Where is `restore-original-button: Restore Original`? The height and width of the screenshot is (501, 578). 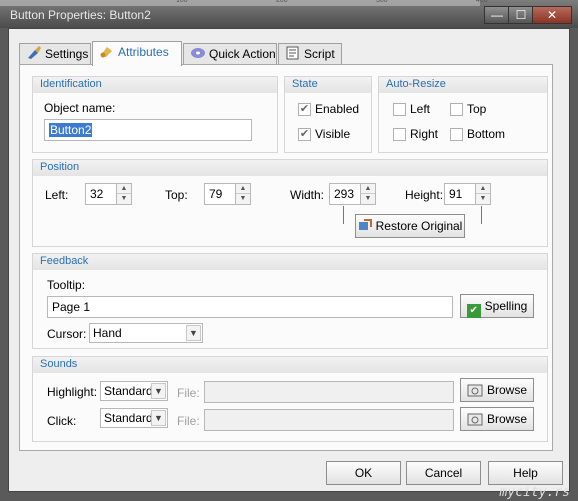 restore-original-button: Restore Original is located at coordinates (410, 226).